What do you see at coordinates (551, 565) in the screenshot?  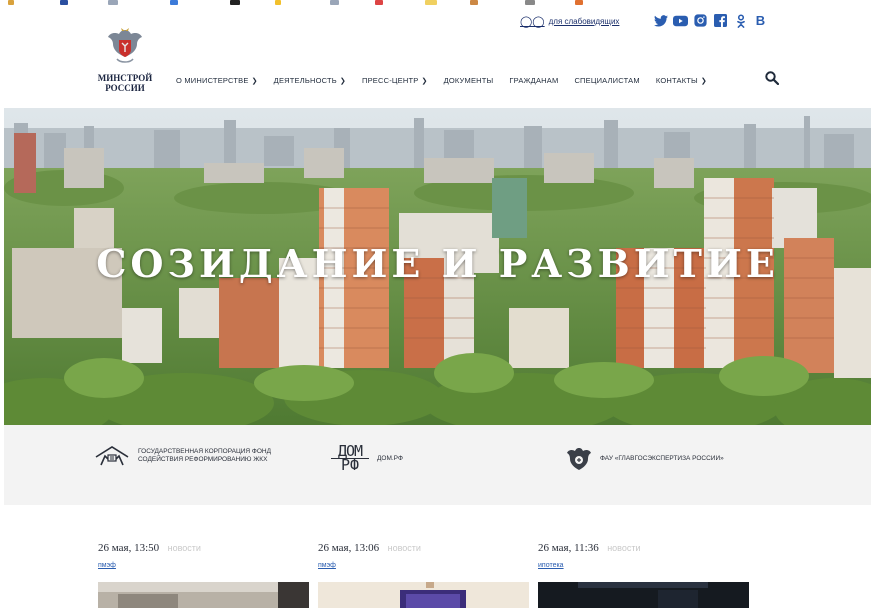 I see `news-tag-link: ипотека` at bounding box center [551, 565].